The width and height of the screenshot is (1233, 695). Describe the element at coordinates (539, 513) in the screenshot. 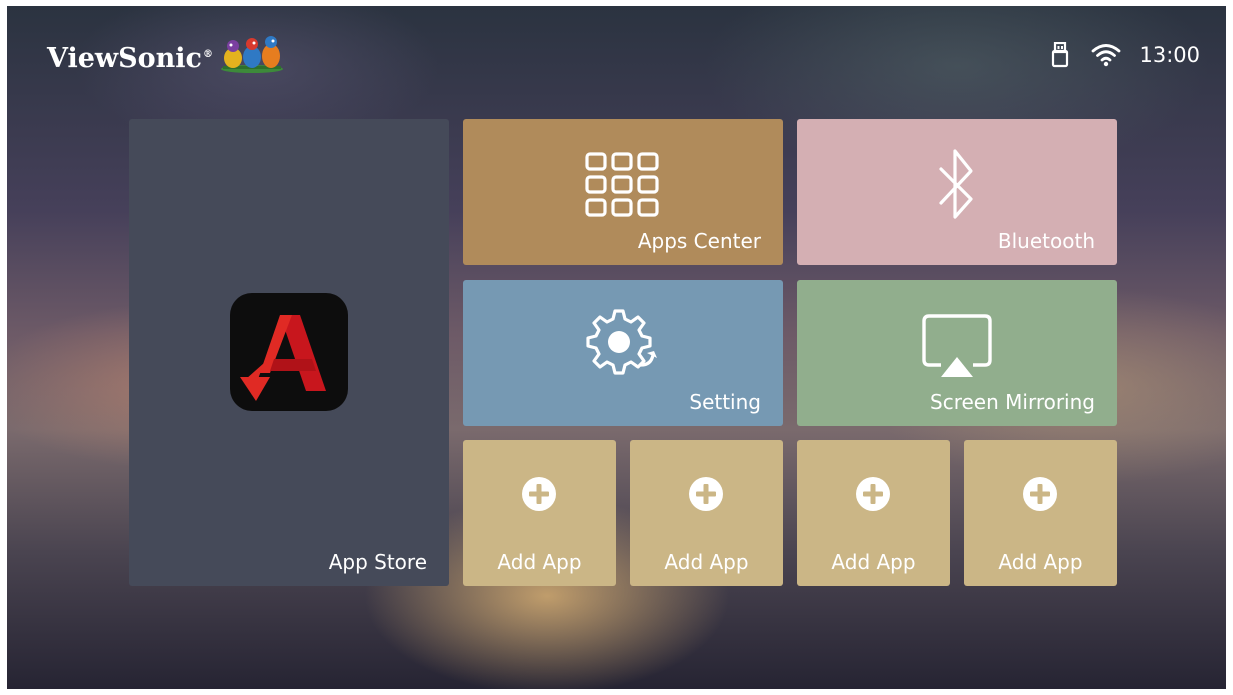

I see `add-app-tile-1: Add App` at that location.